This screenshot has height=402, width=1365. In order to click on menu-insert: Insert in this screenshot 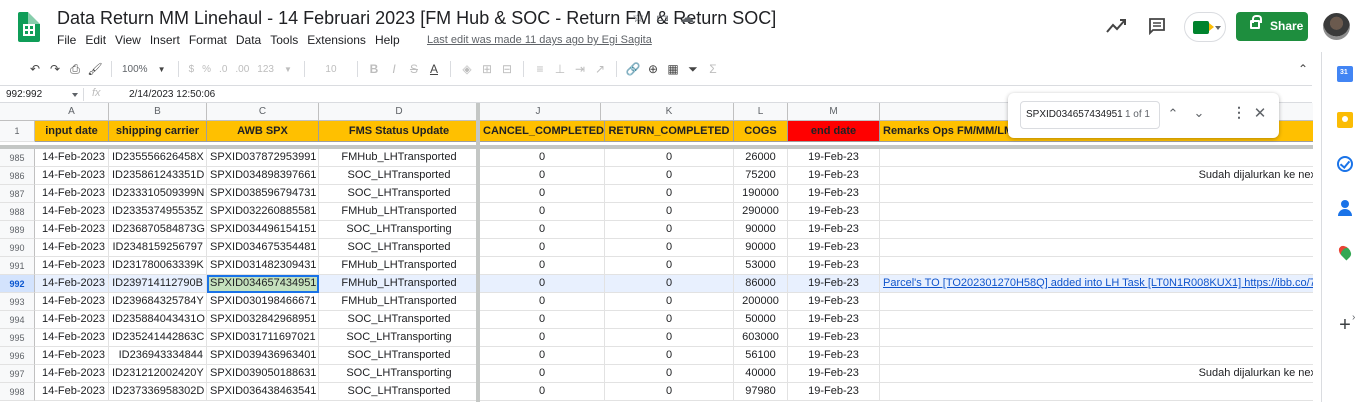, I will do `click(168, 39)`.